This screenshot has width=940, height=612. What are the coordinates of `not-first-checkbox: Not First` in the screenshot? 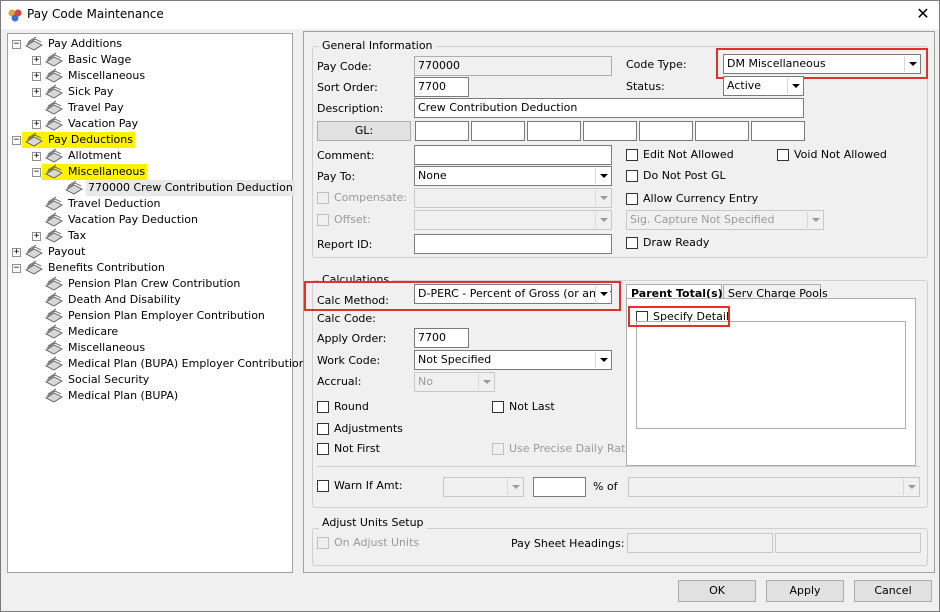 It's located at (367, 449).